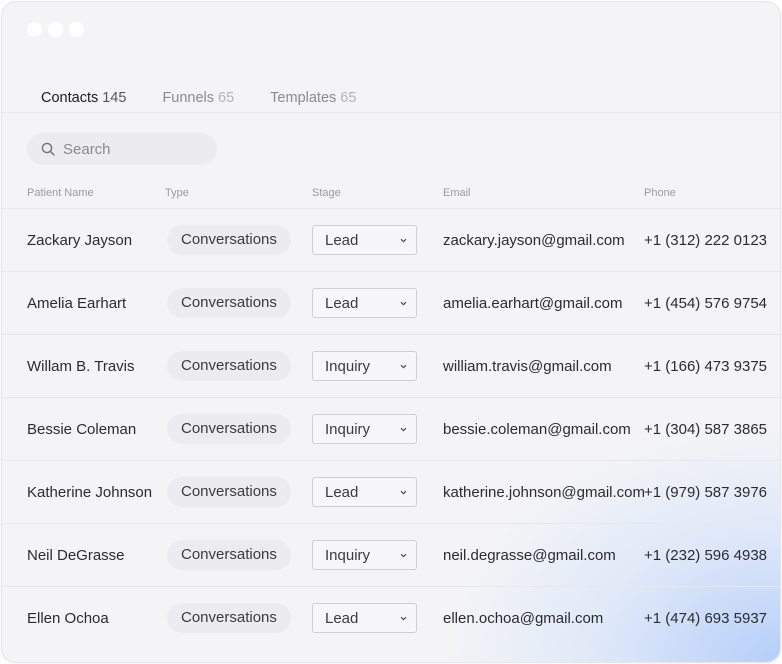 This screenshot has height=664, width=782. I want to click on tab-bar: Contacts 145 Funnels 65 Templates 65, so click(198, 100).